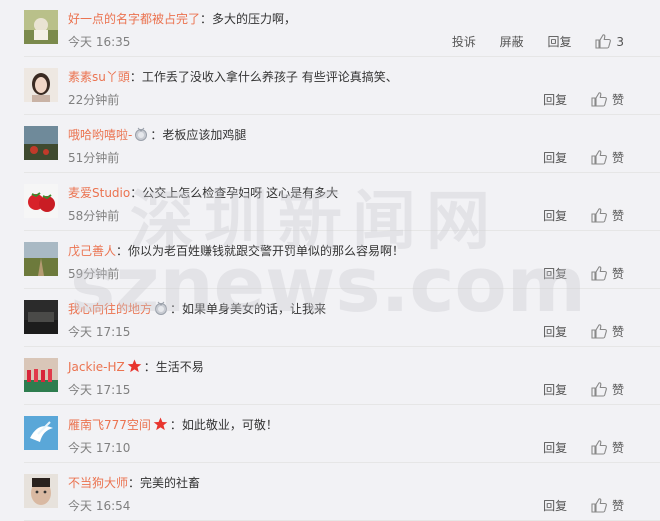 The width and height of the screenshot is (660, 521). Describe the element at coordinates (330, 318) in the screenshot. I see `comment-item: 我心向往的地方 ：如果单身美女的话，让我来 今天 17:15 回复 赞` at that location.